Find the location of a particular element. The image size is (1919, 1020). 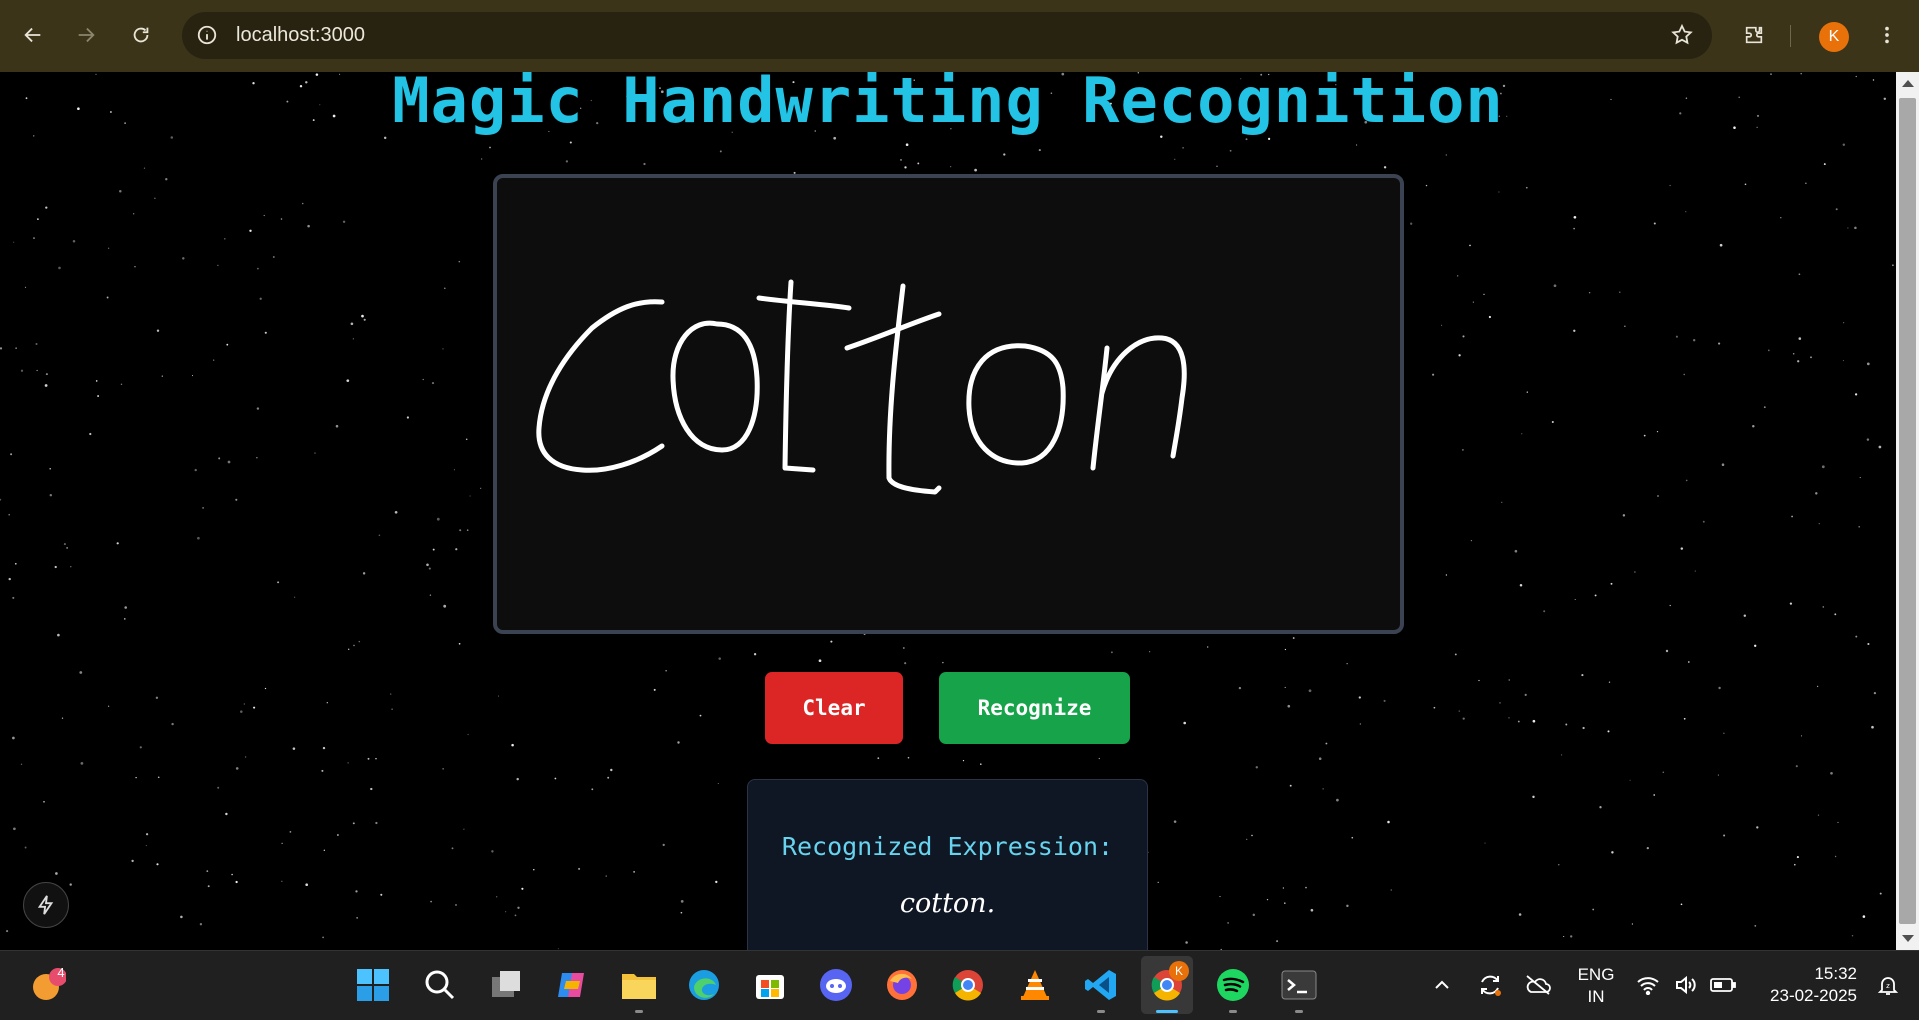

vscode-icon is located at coordinates (1101, 988).